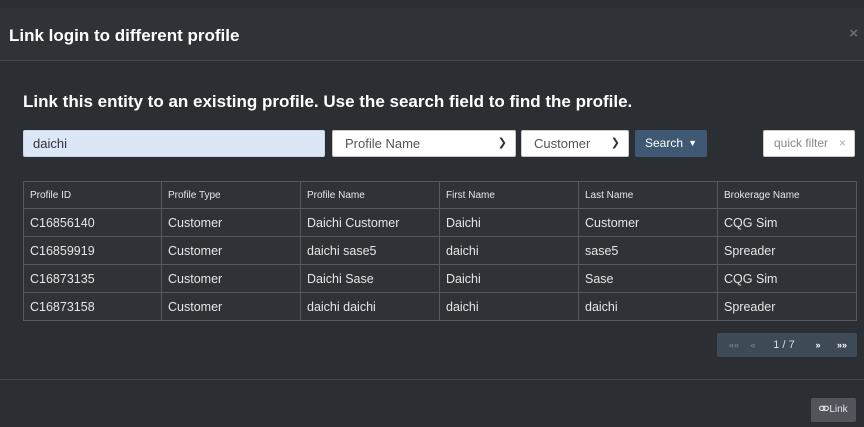 The image size is (864, 427). What do you see at coordinates (370, 250) in the screenshot?
I see `cell-profile-name: daichi sase5` at bounding box center [370, 250].